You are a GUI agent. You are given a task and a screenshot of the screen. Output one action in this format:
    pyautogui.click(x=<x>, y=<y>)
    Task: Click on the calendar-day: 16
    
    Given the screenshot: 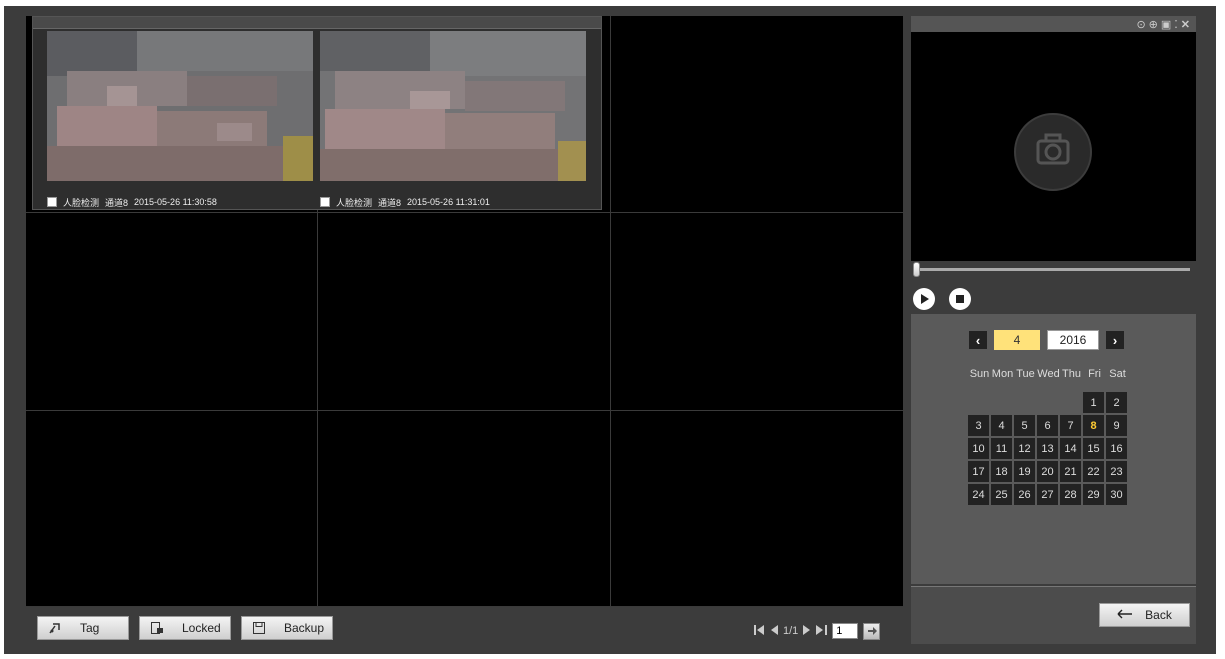 What is the action you would take?
    pyautogui.click(x=1116, y=448)
    